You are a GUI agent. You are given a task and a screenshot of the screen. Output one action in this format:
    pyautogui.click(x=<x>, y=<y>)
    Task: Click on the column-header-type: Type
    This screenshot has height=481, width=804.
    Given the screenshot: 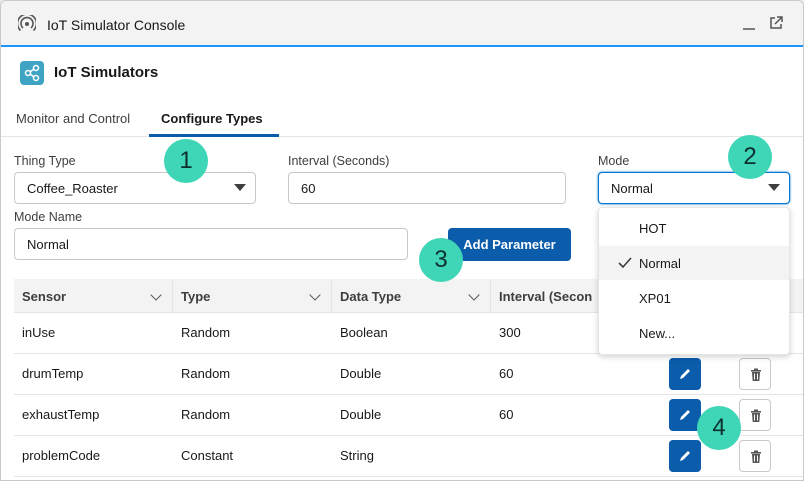 What is the action you would take?
    pyautogui.click(x=252, y=296)
    